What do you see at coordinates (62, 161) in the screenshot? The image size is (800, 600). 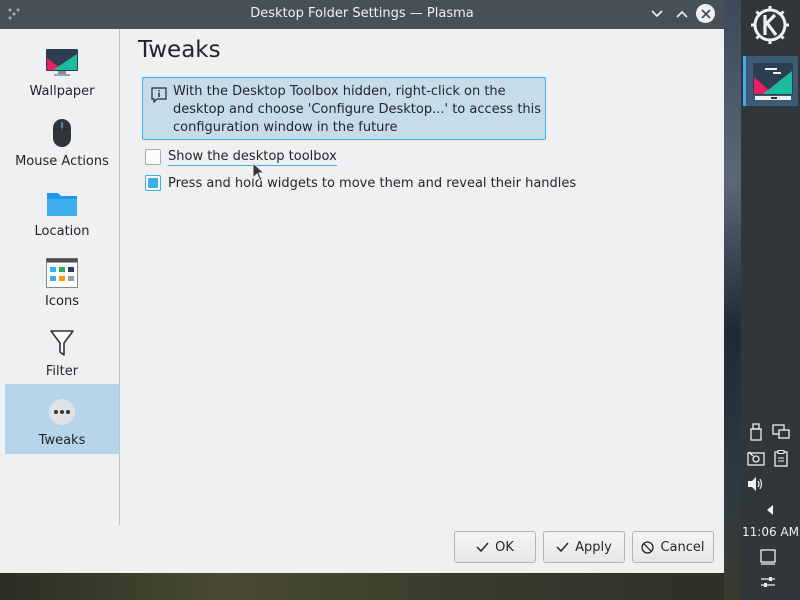 I see `sidebar-item-label: Mouse Actions` at bounding box center [62, 161].